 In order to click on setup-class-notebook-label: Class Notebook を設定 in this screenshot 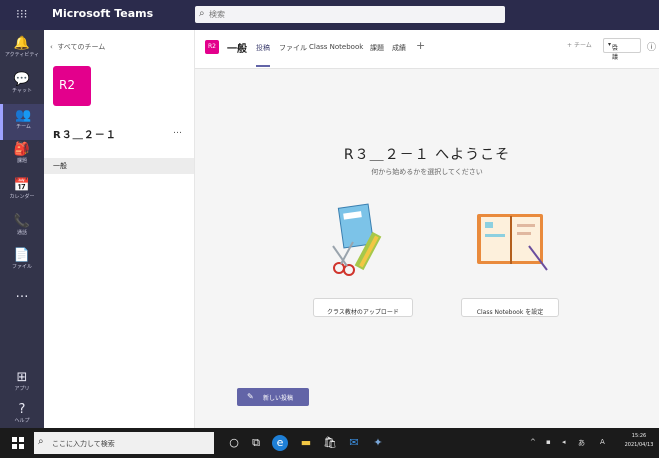, I will do `click(510, 312)`.